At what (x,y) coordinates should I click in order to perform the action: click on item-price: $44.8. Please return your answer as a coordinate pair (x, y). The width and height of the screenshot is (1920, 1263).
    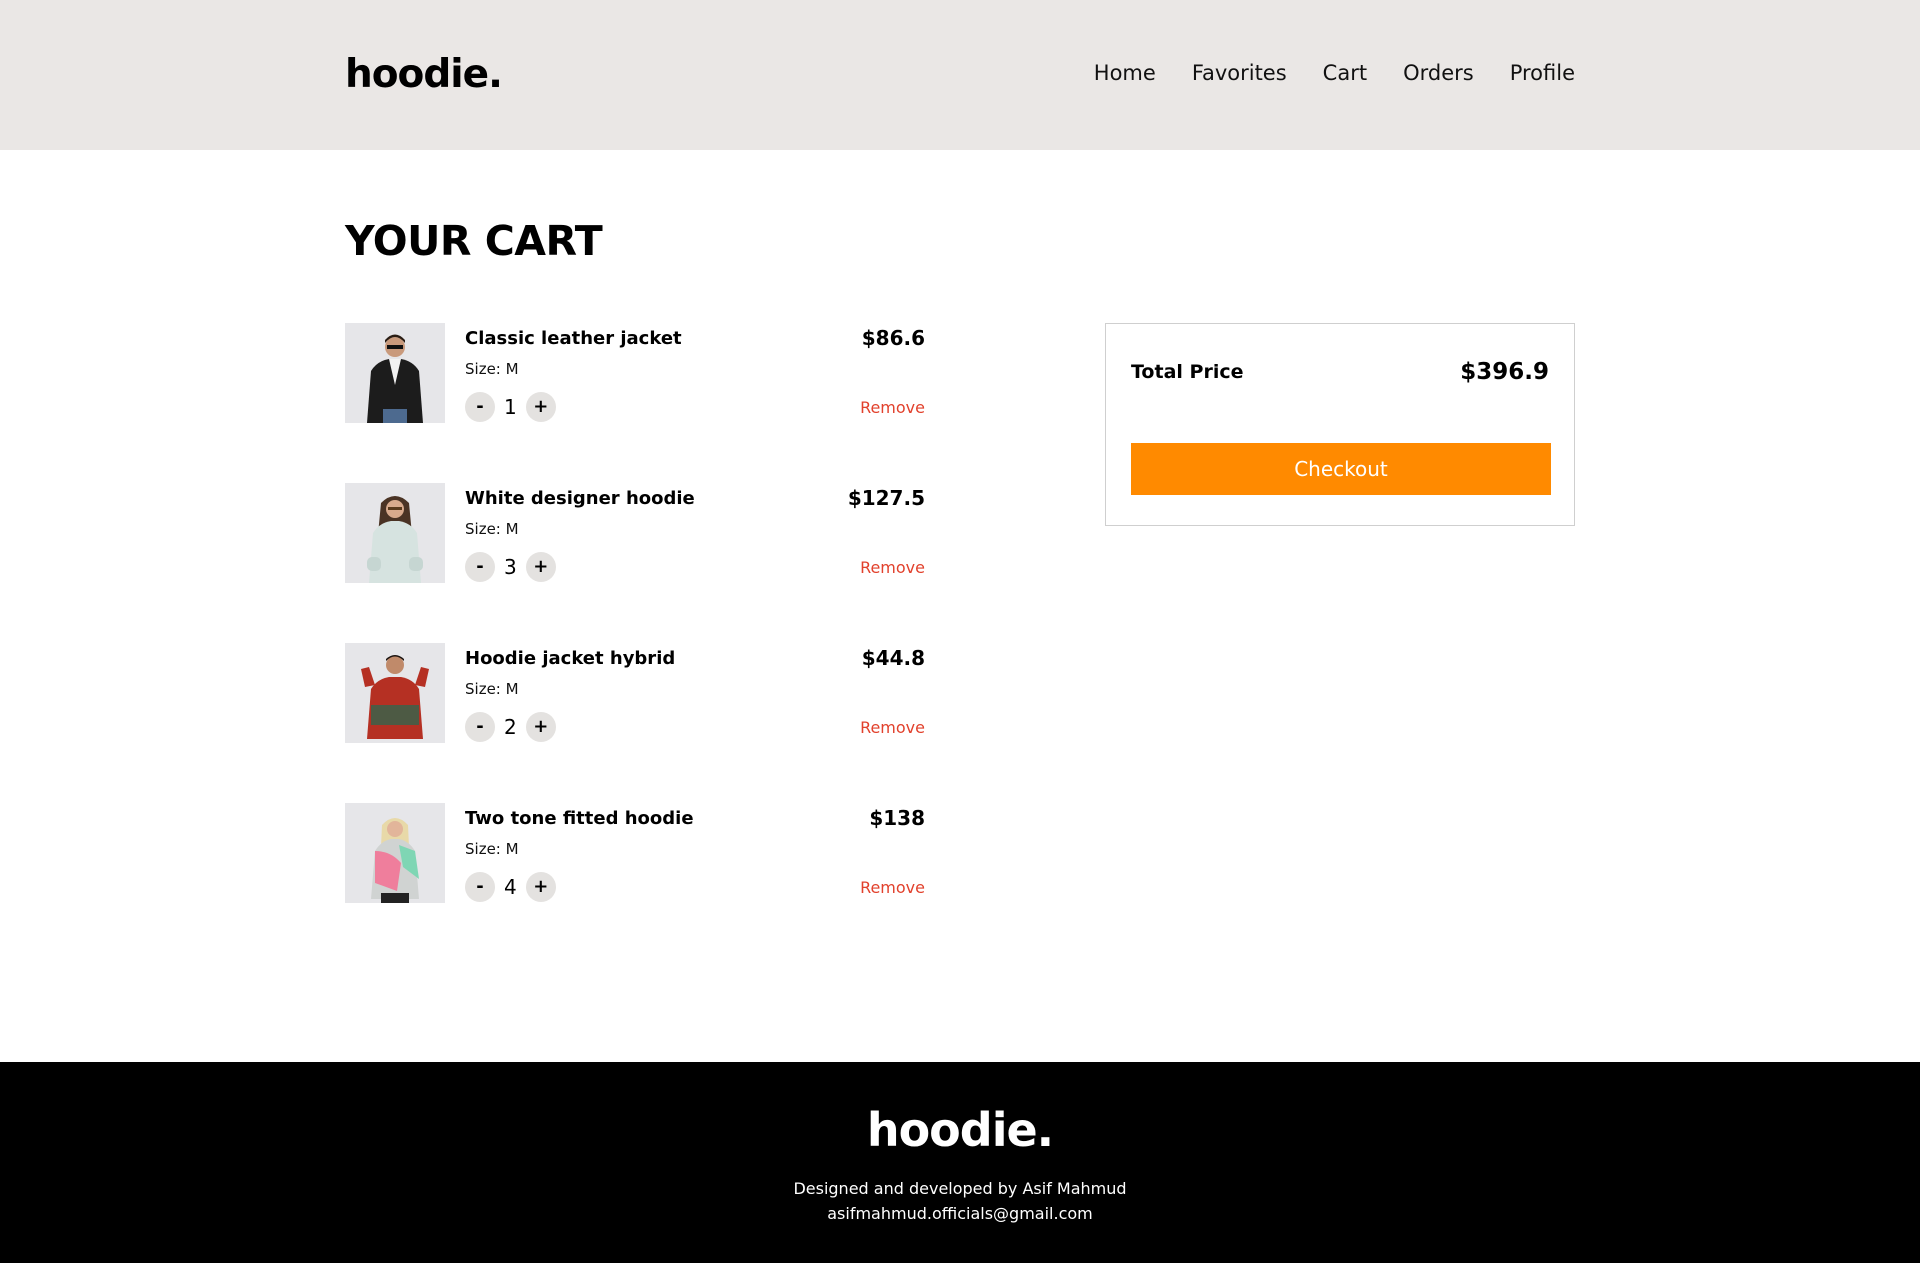
    Looking at the image, I should click on (893, 658).